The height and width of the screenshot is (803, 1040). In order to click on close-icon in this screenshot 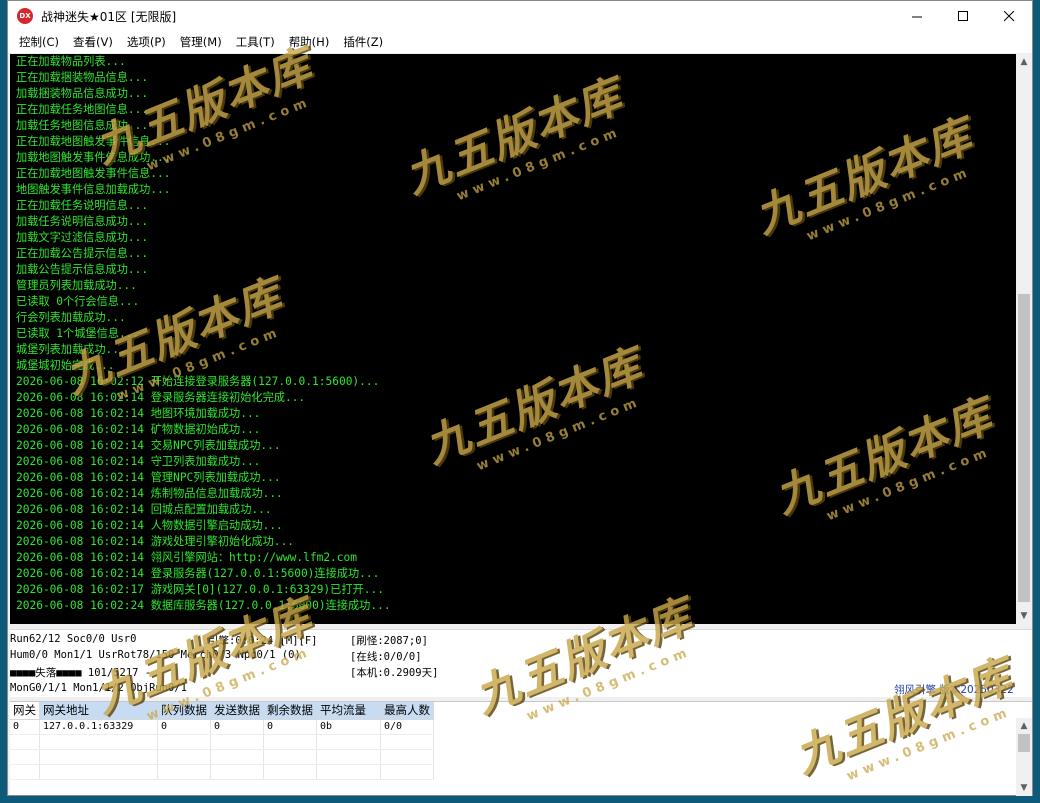, I will do `click(1008, 15)`.